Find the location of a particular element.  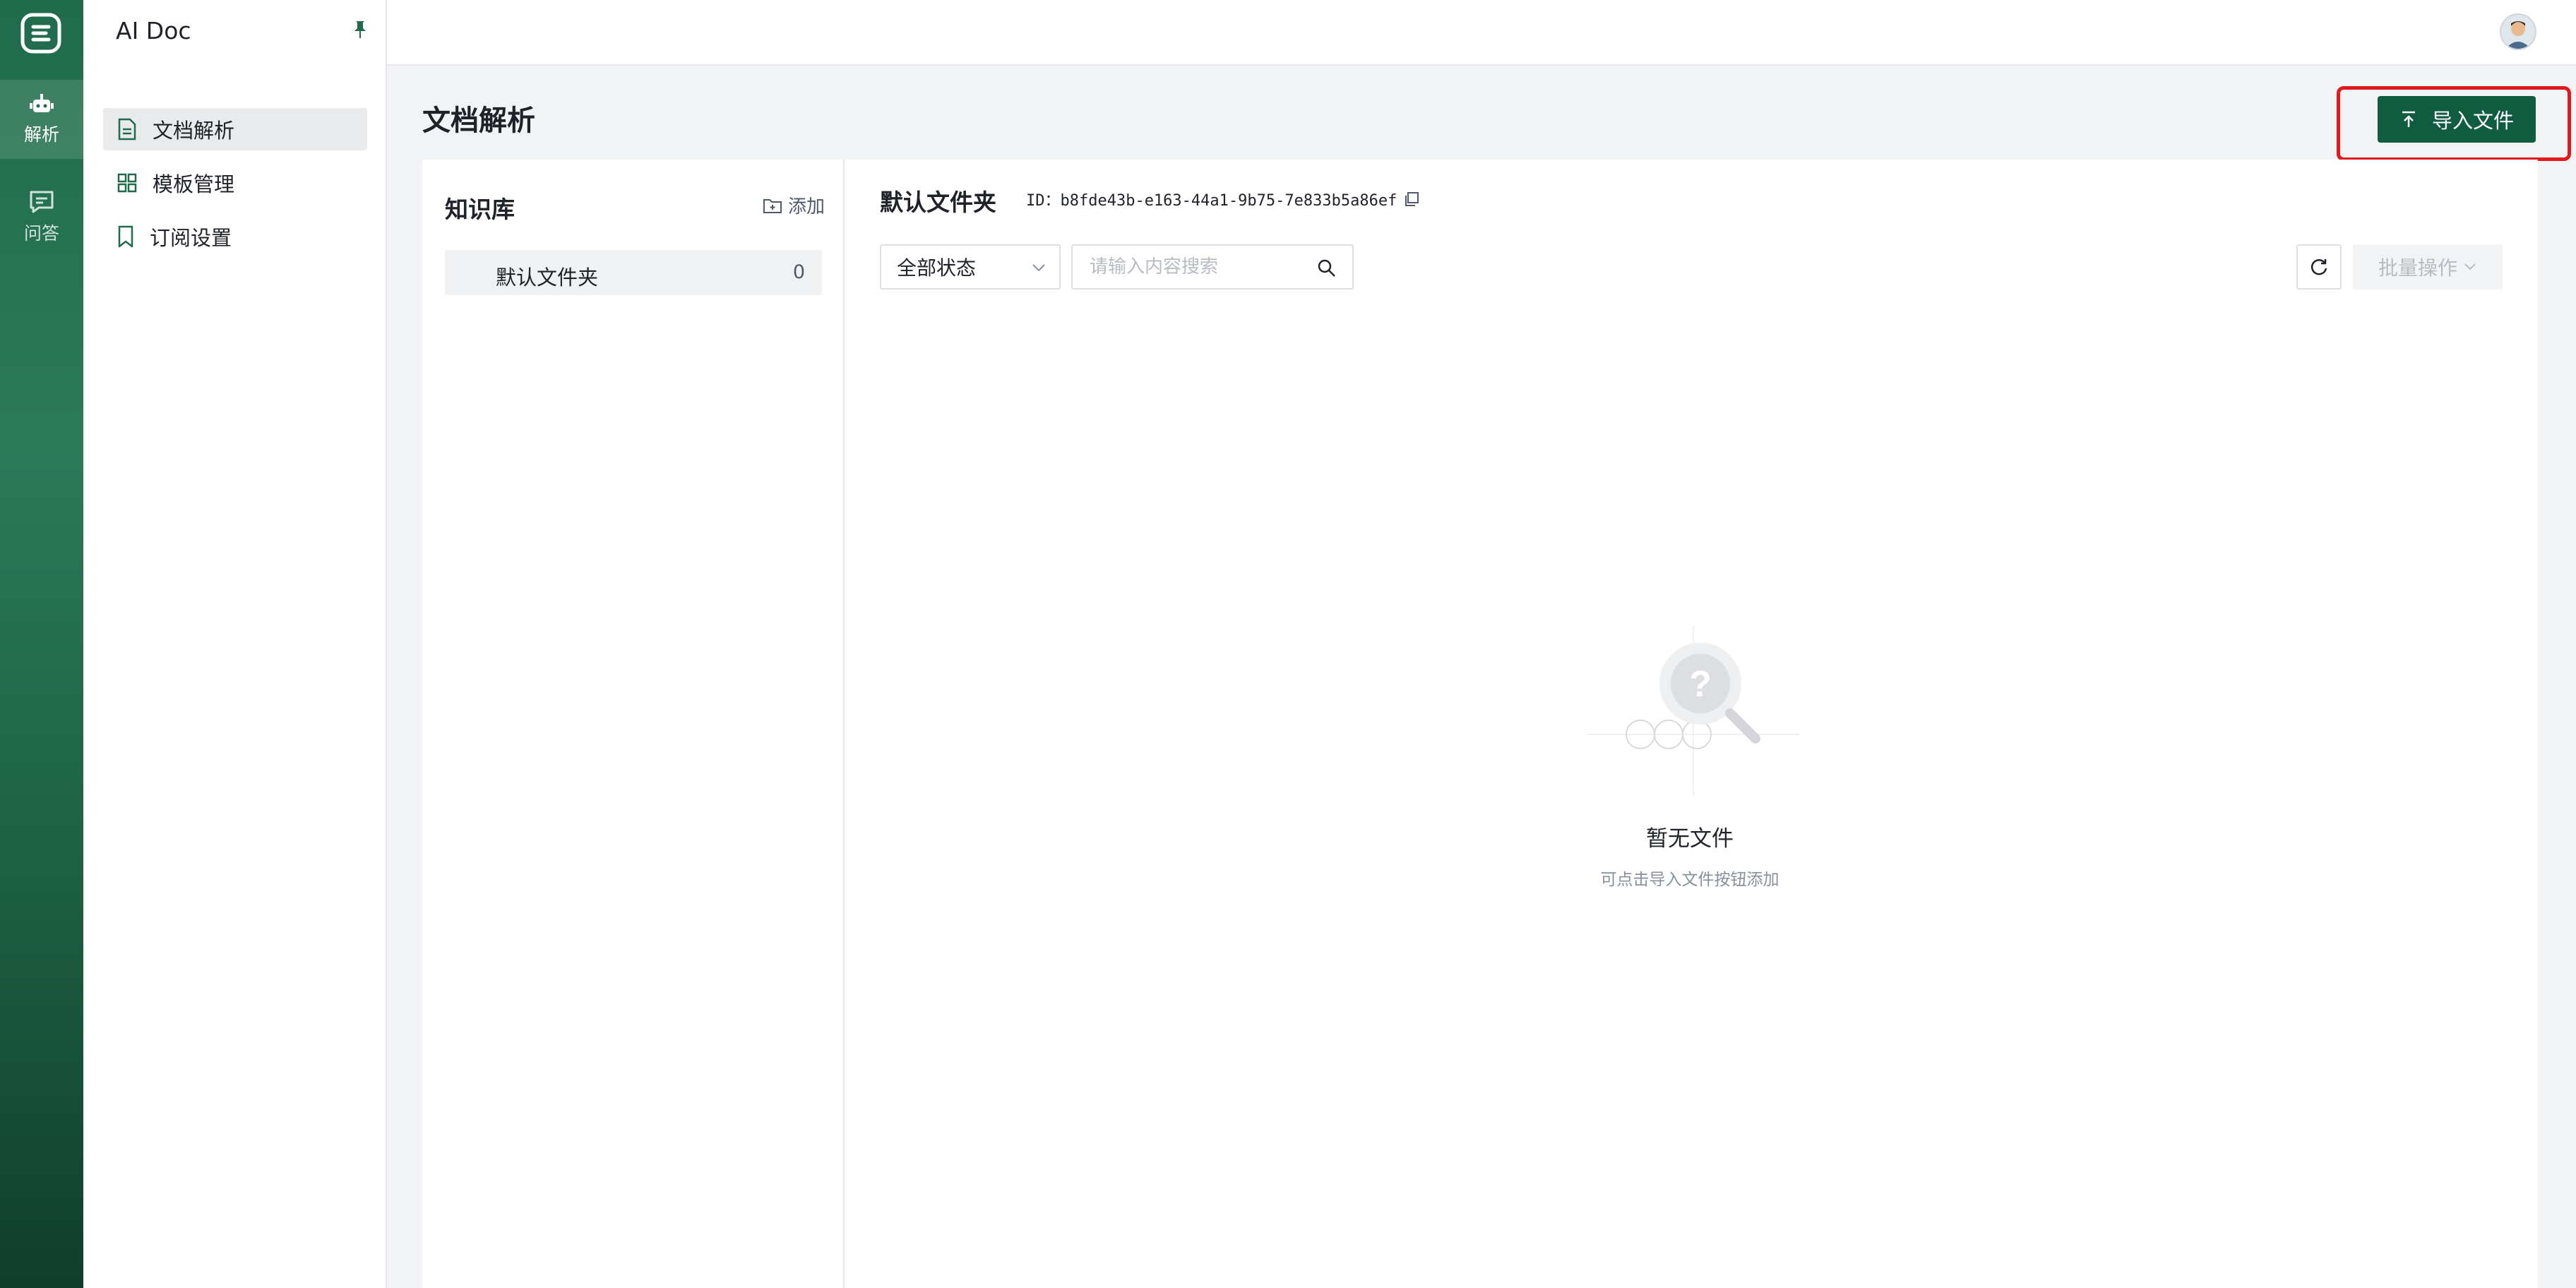

rail-item-label: 问答 is located at coordinates (41, 233).